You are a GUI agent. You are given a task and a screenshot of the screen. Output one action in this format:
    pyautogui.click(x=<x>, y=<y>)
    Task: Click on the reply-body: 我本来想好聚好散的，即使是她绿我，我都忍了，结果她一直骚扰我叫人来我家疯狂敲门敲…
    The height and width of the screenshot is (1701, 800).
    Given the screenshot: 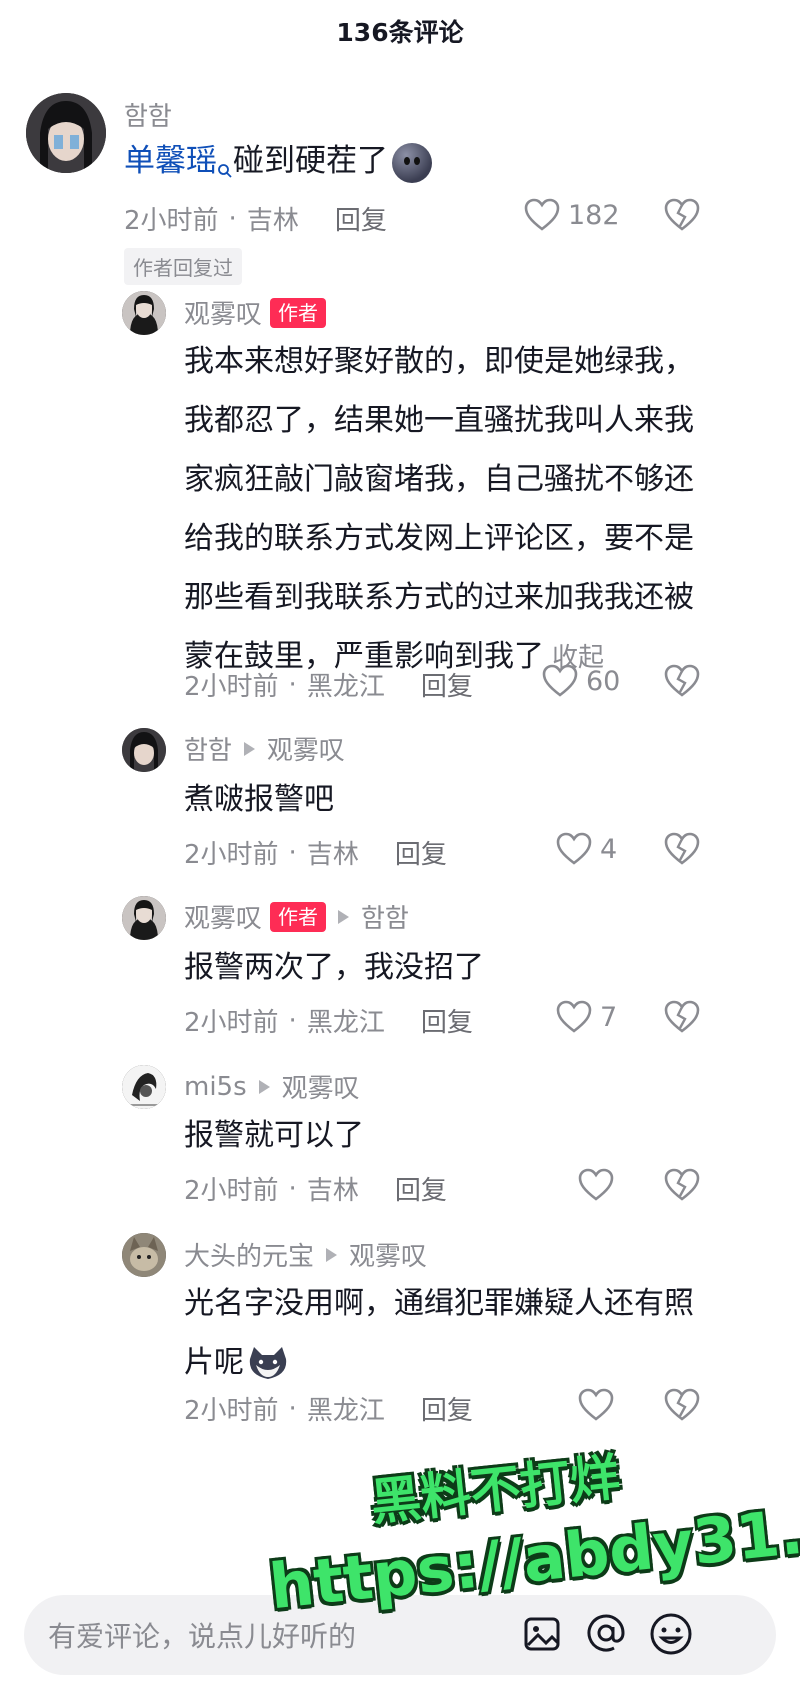 What is the action you would take?
    pyautogui.click(x=439, y=509)
    